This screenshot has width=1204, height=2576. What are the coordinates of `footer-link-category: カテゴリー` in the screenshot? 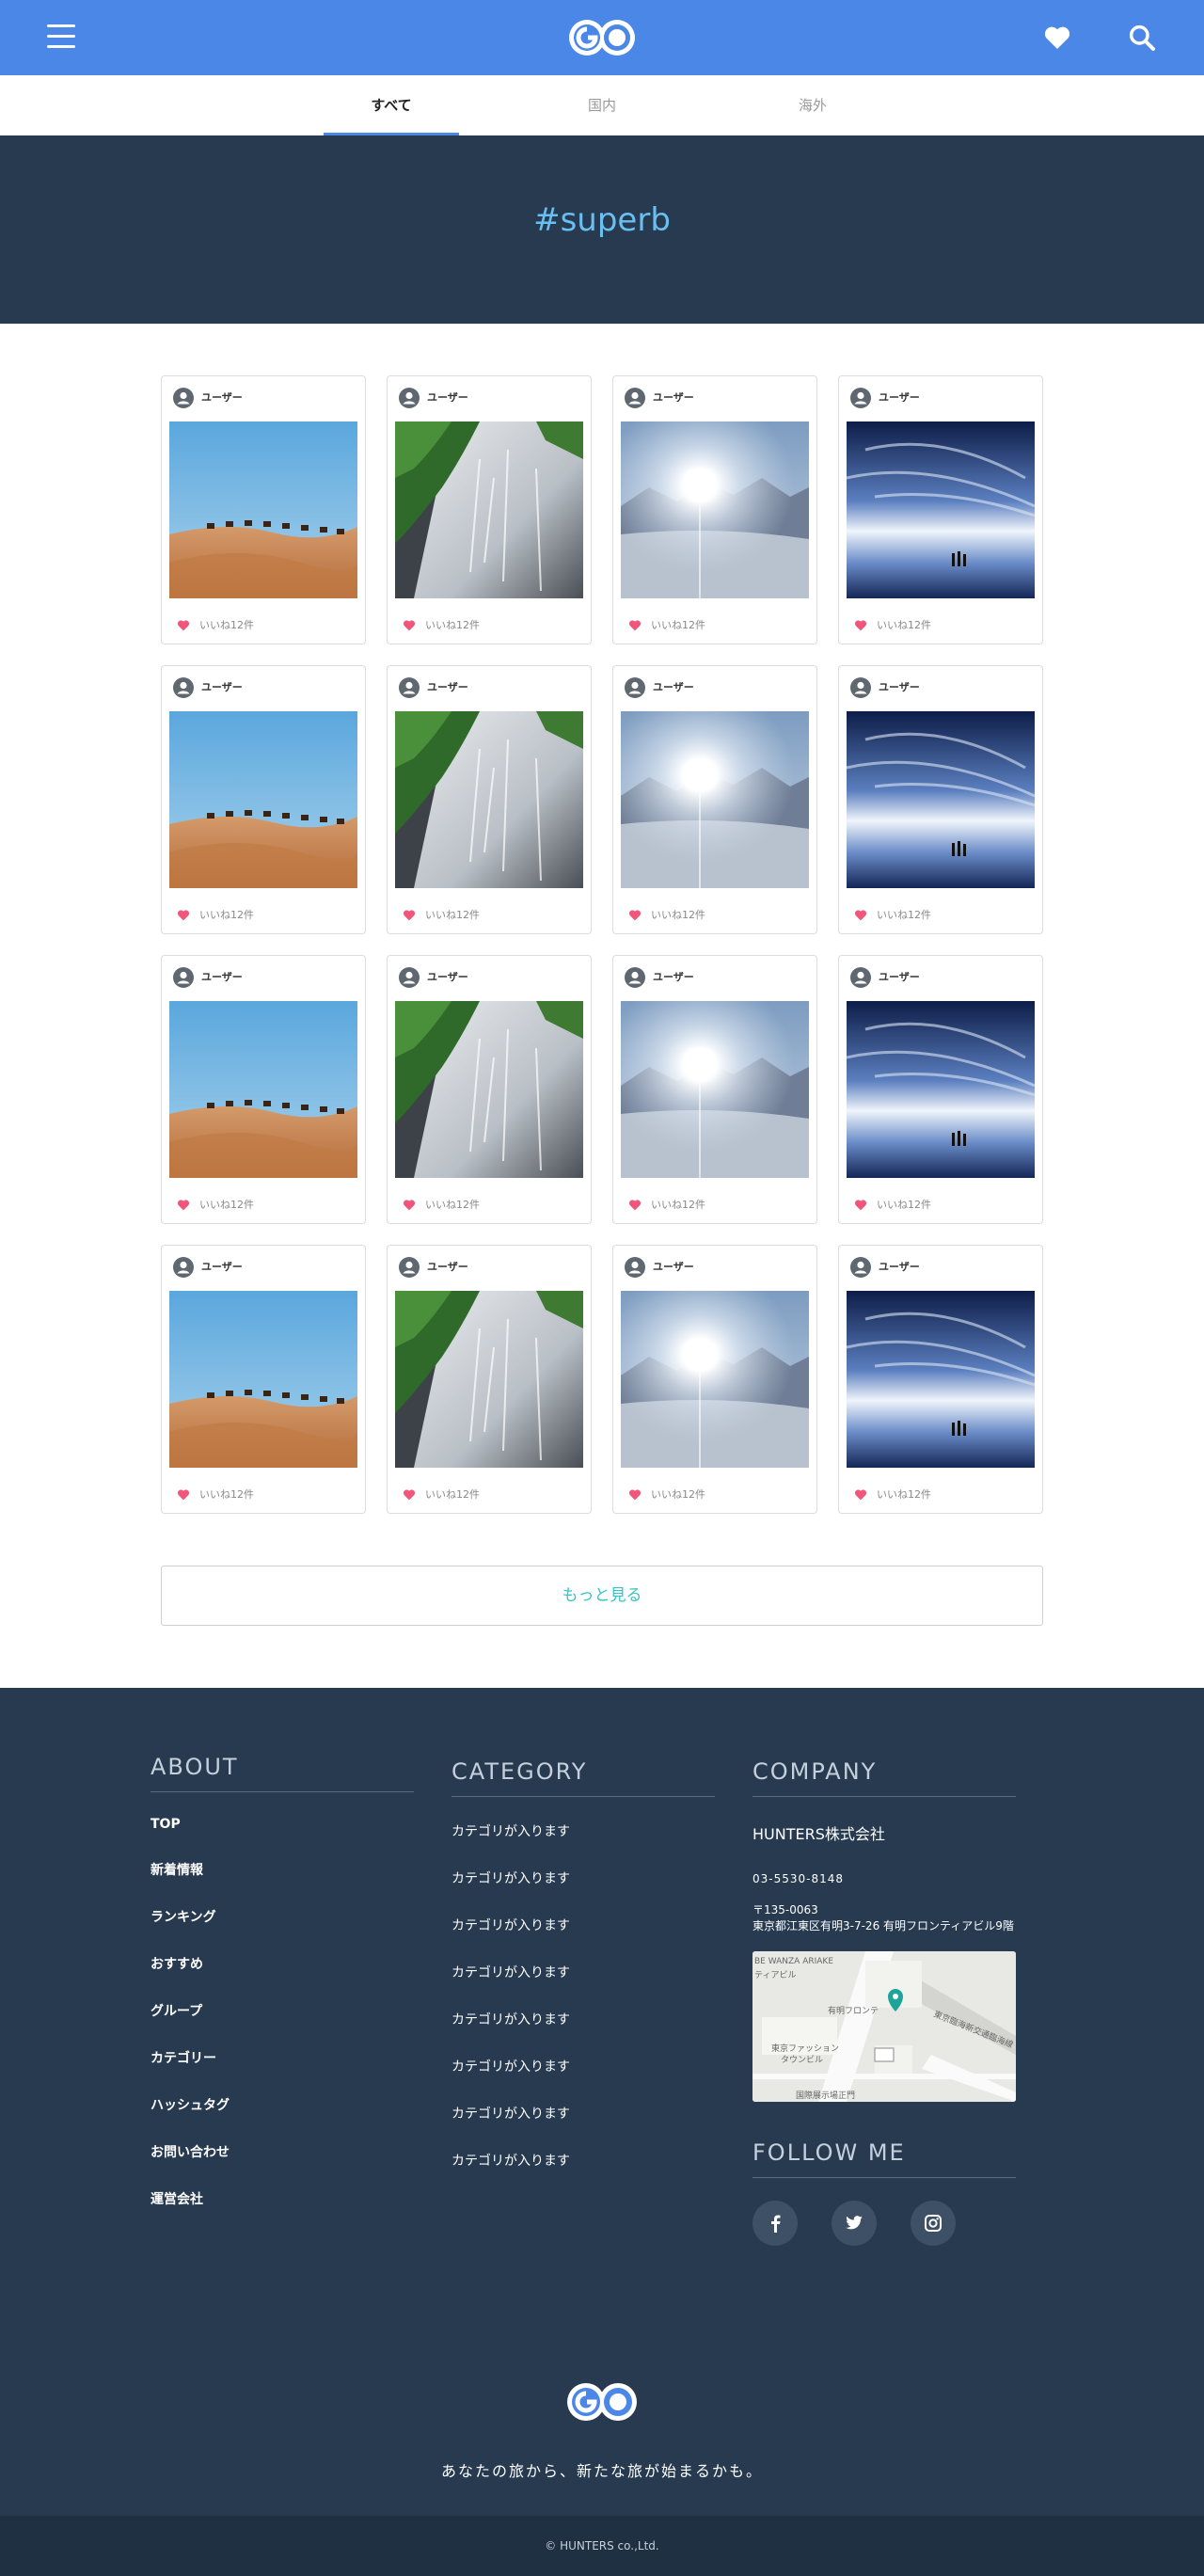 It's located at (282, 2057).